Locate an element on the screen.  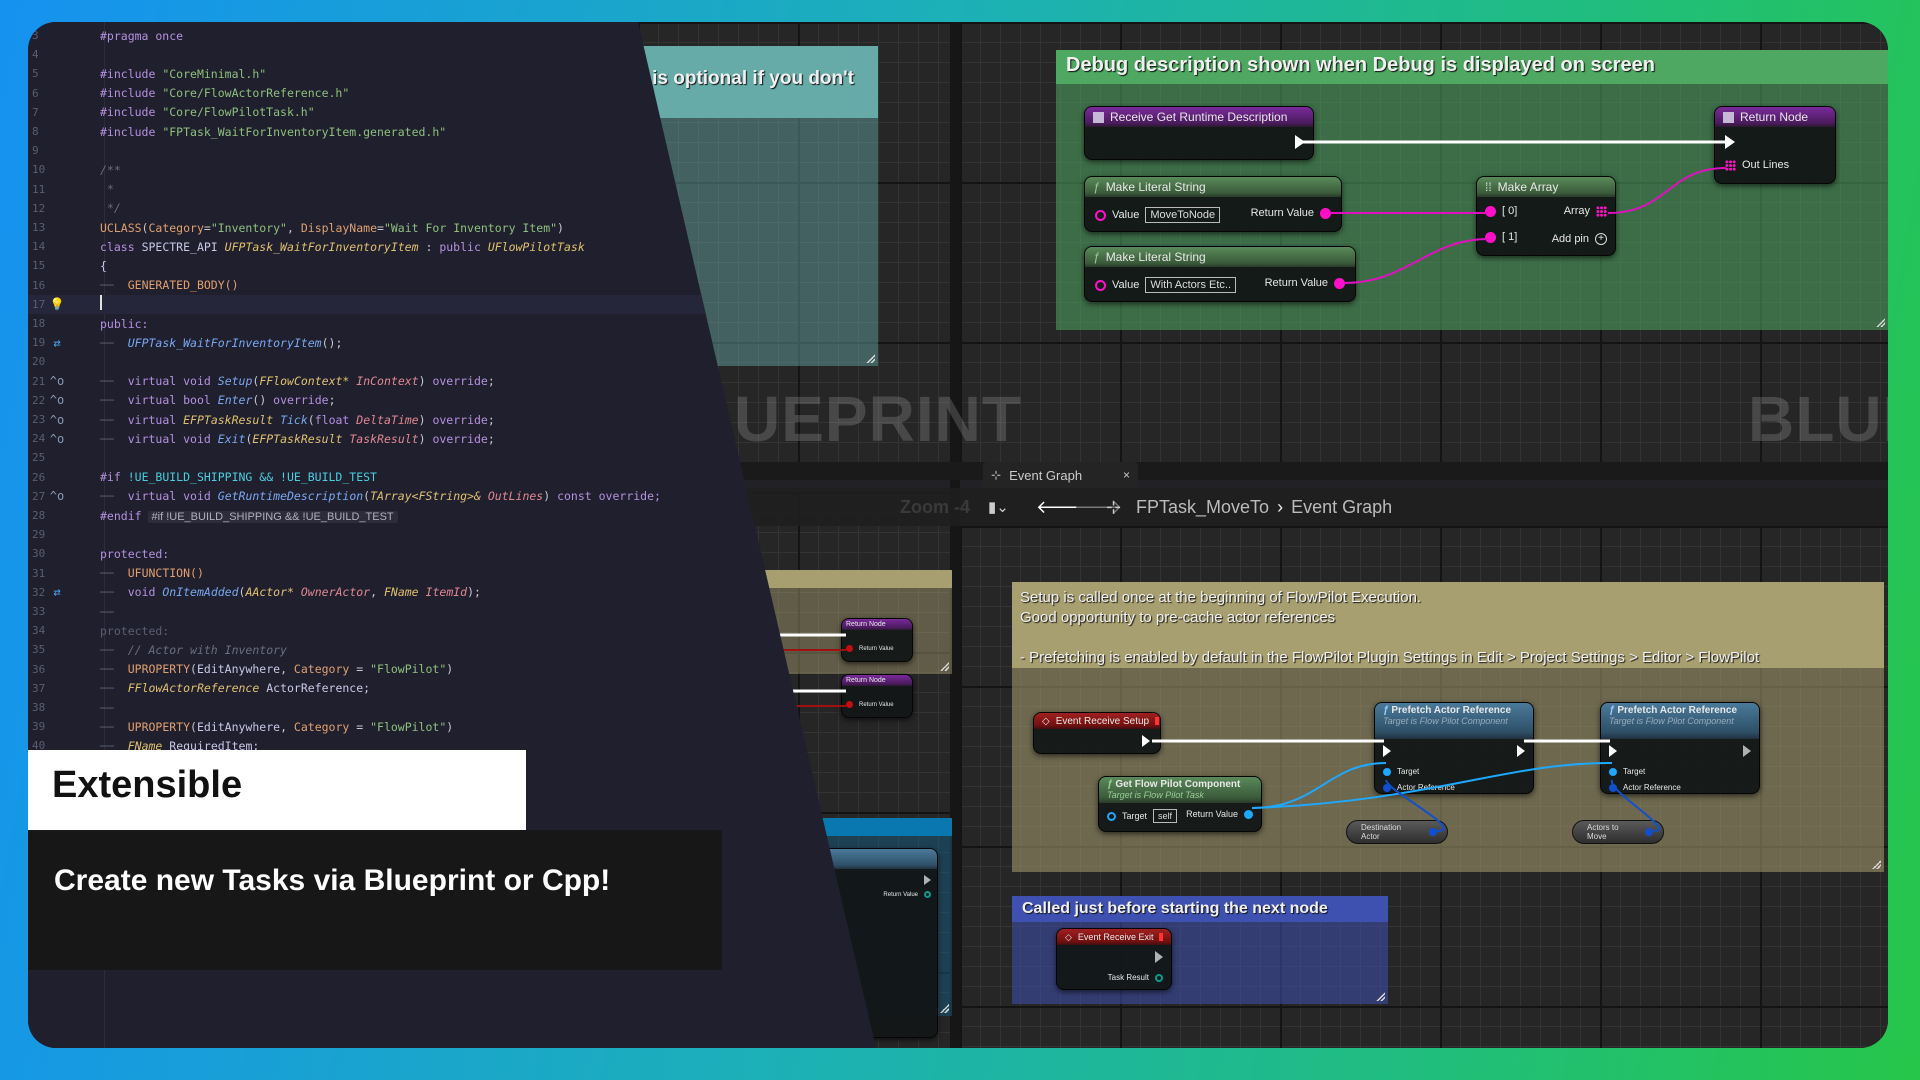
line-number: 20 is located at coordinates (39, 362).